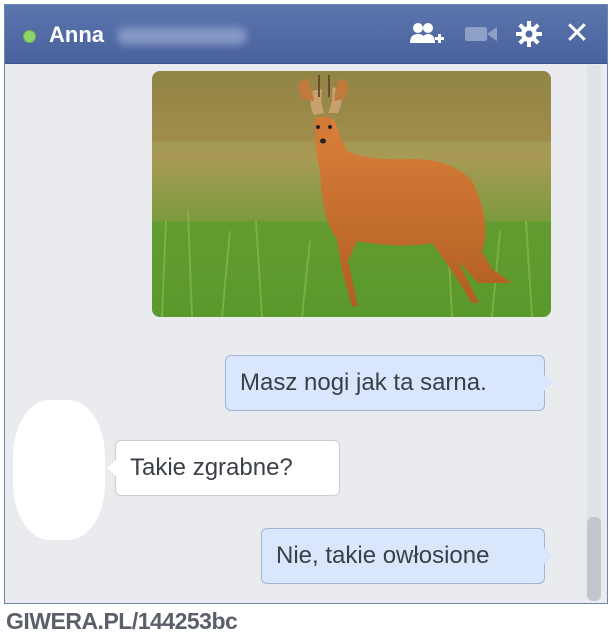  I want to click on online-status-icon, so click(29, 36).